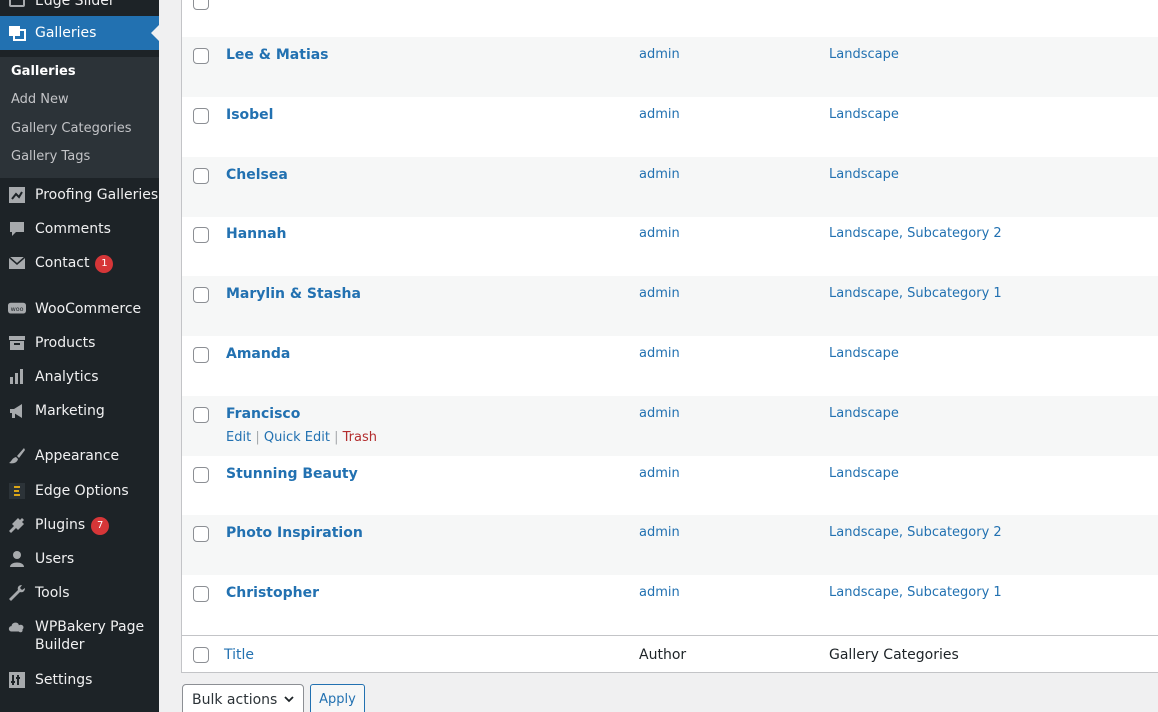 This screenshot has height=712, width=1158. I want to click on table-row: Amanda admin Landscape, so click(670, 366).